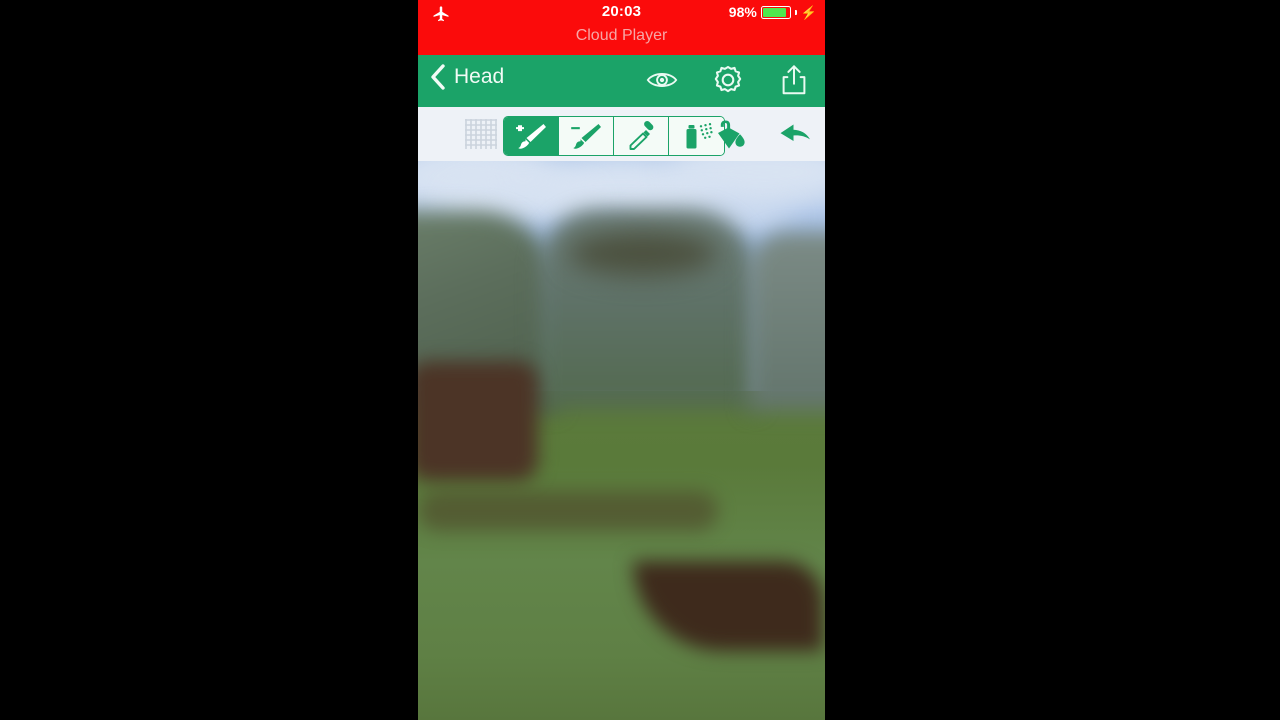 The height and width of the screenshot is (720, 1280). What do you see at coordinates (438, 77) in the screenshot?
I see `chevron-left-icon` at bounding box center [438, 77].